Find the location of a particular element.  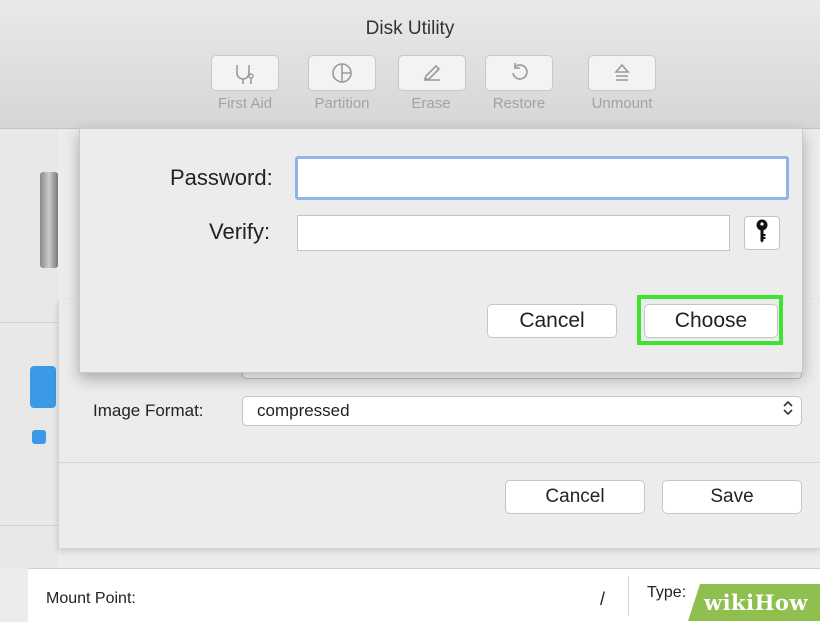

partition-button: Partition is located at coordinates (342, 83).